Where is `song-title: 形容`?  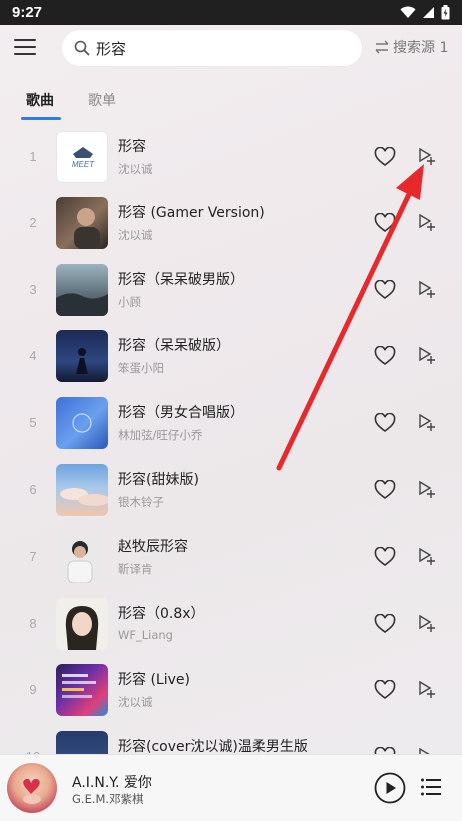
song-title: 形容 is located at coordinates (132, 147).